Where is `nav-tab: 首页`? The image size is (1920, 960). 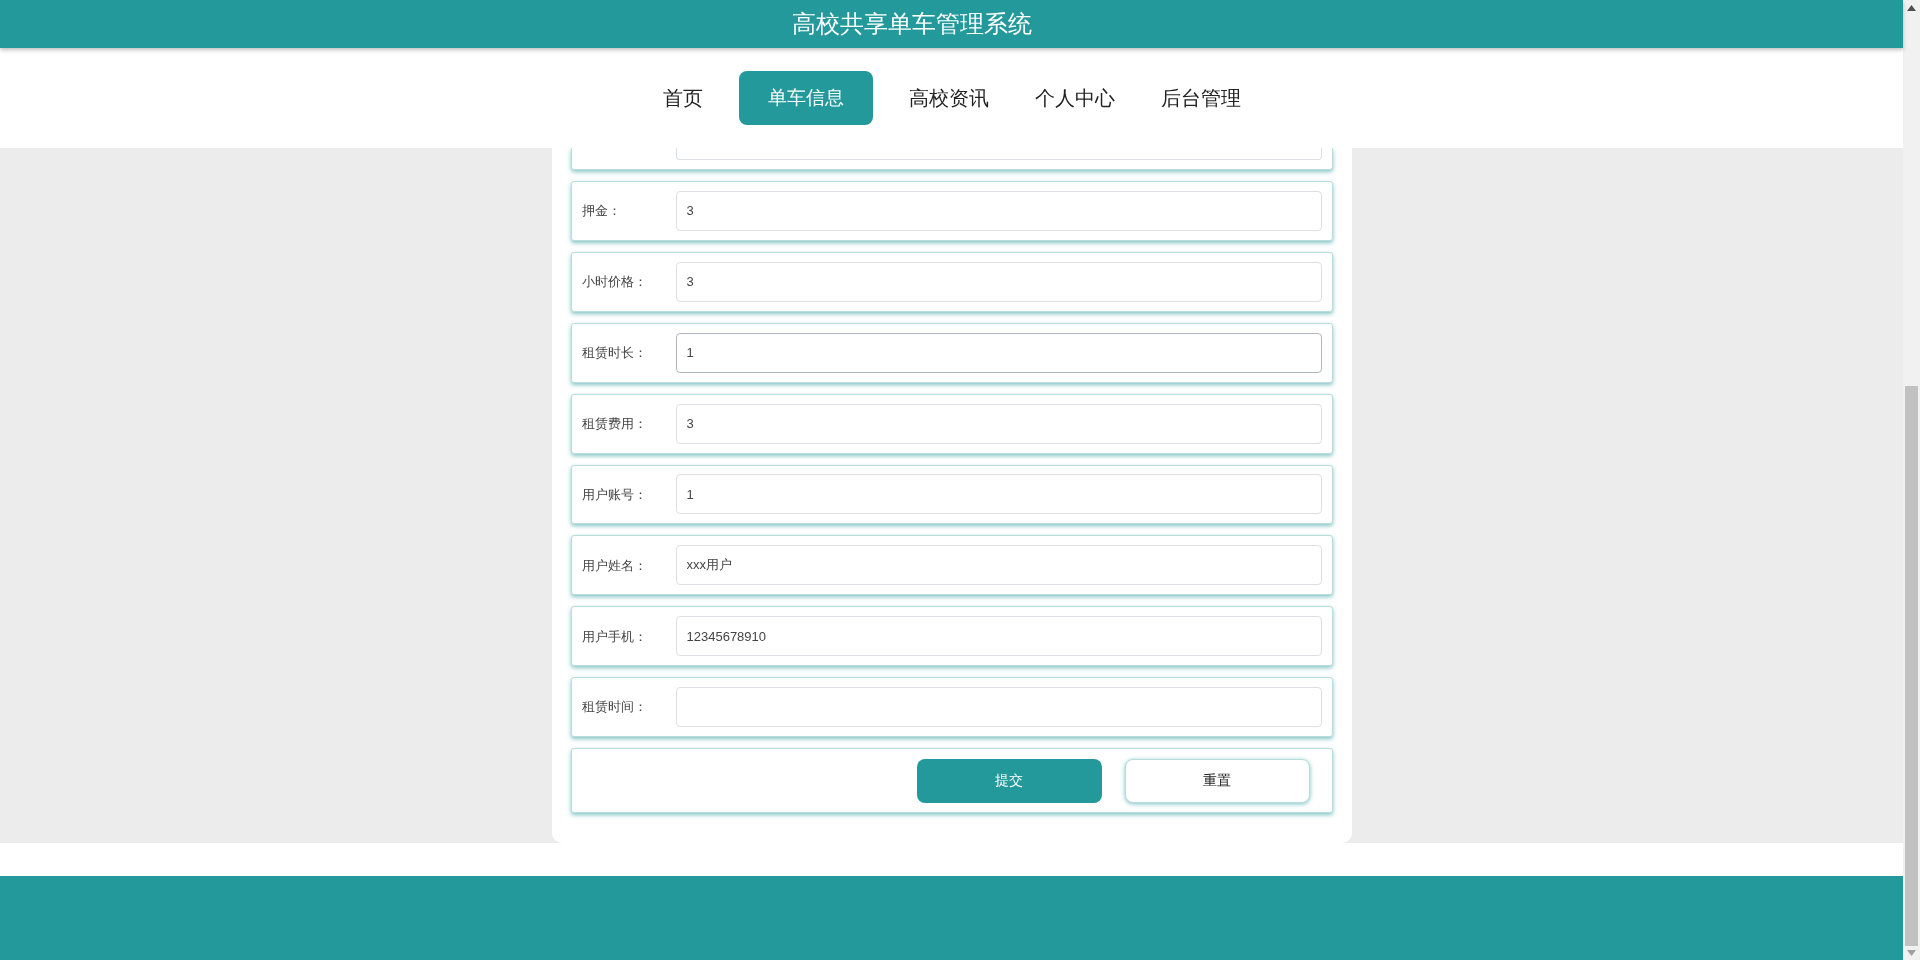
nav-tab: 首页 is located at coordinates (682, 98).